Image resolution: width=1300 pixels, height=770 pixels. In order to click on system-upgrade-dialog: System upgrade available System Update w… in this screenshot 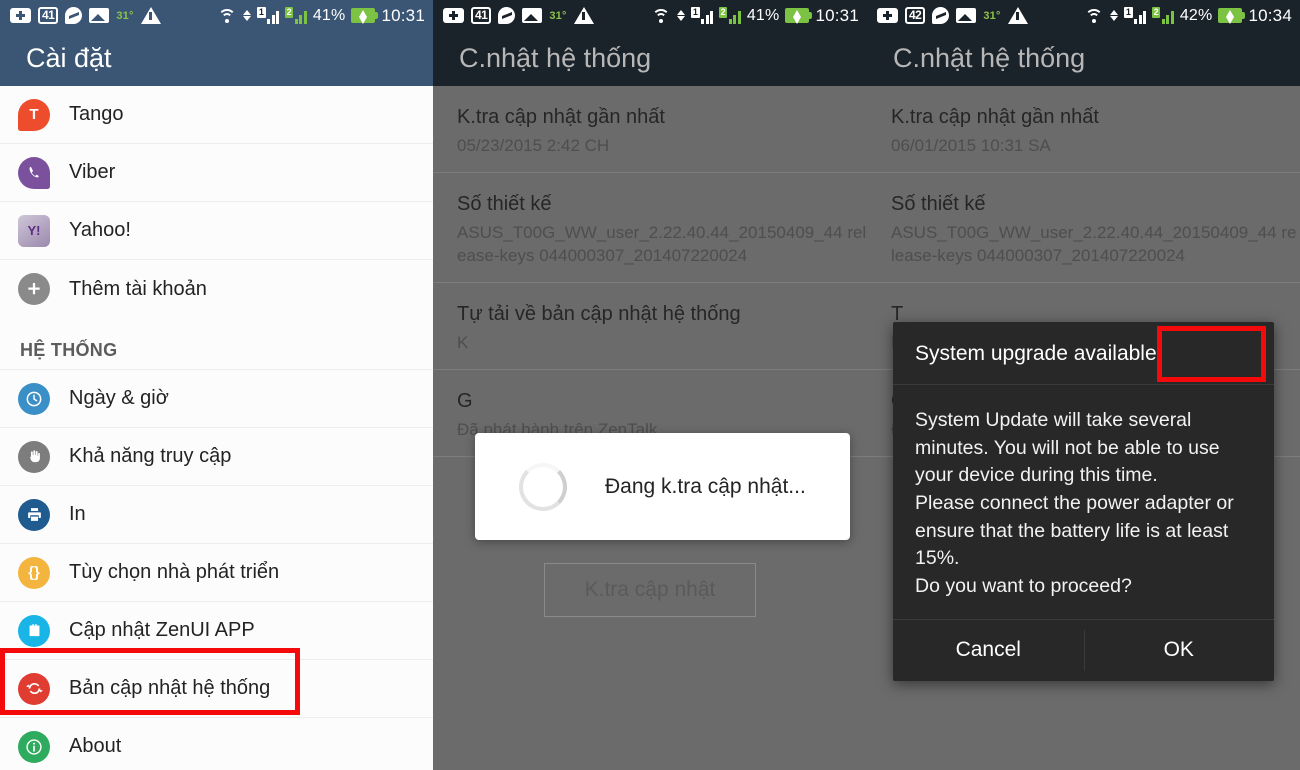, I will do `click(1083, 501)`.